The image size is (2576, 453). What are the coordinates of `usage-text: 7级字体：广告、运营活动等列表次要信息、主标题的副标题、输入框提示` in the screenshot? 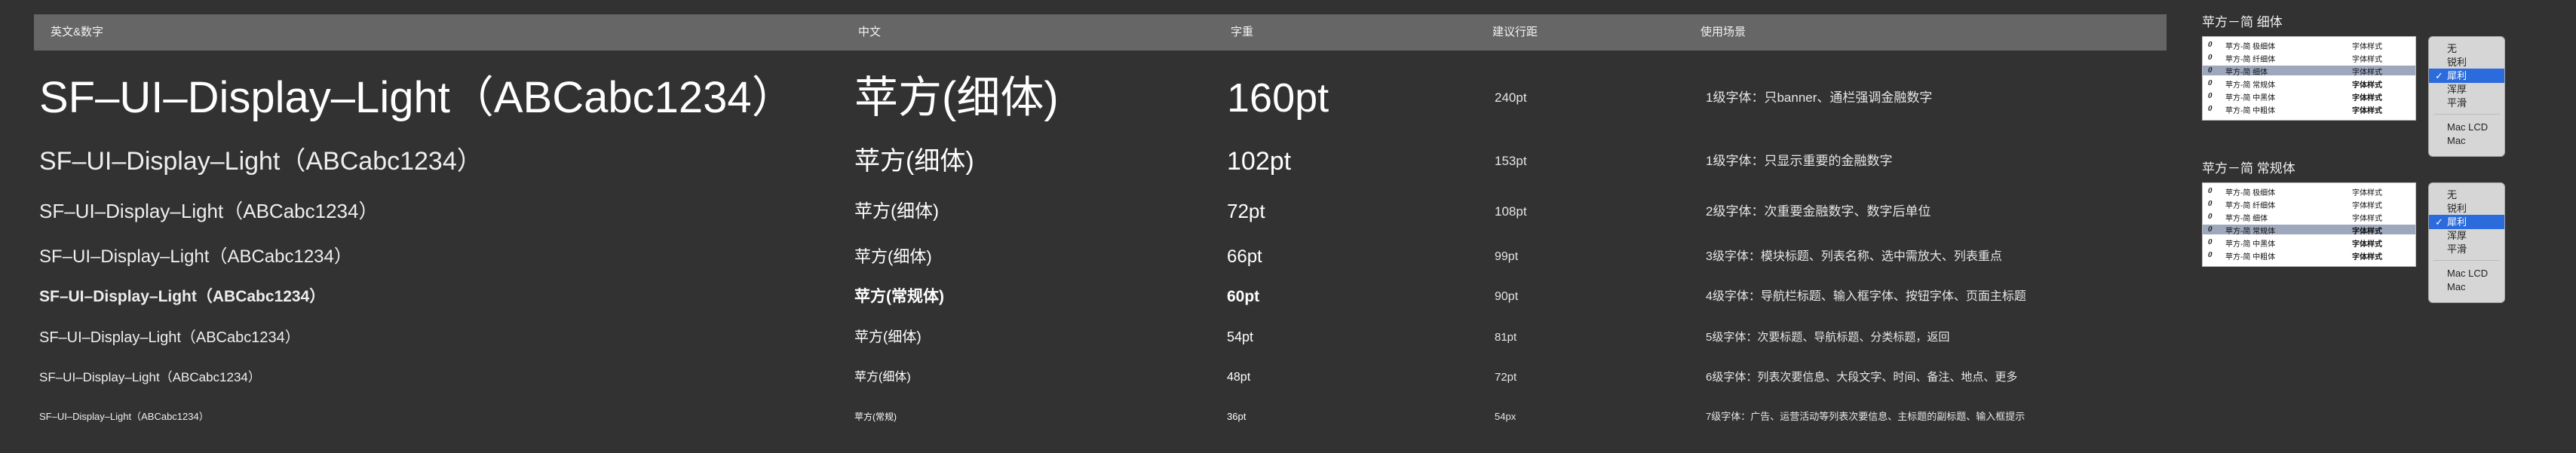 It's located at (1866, 417).